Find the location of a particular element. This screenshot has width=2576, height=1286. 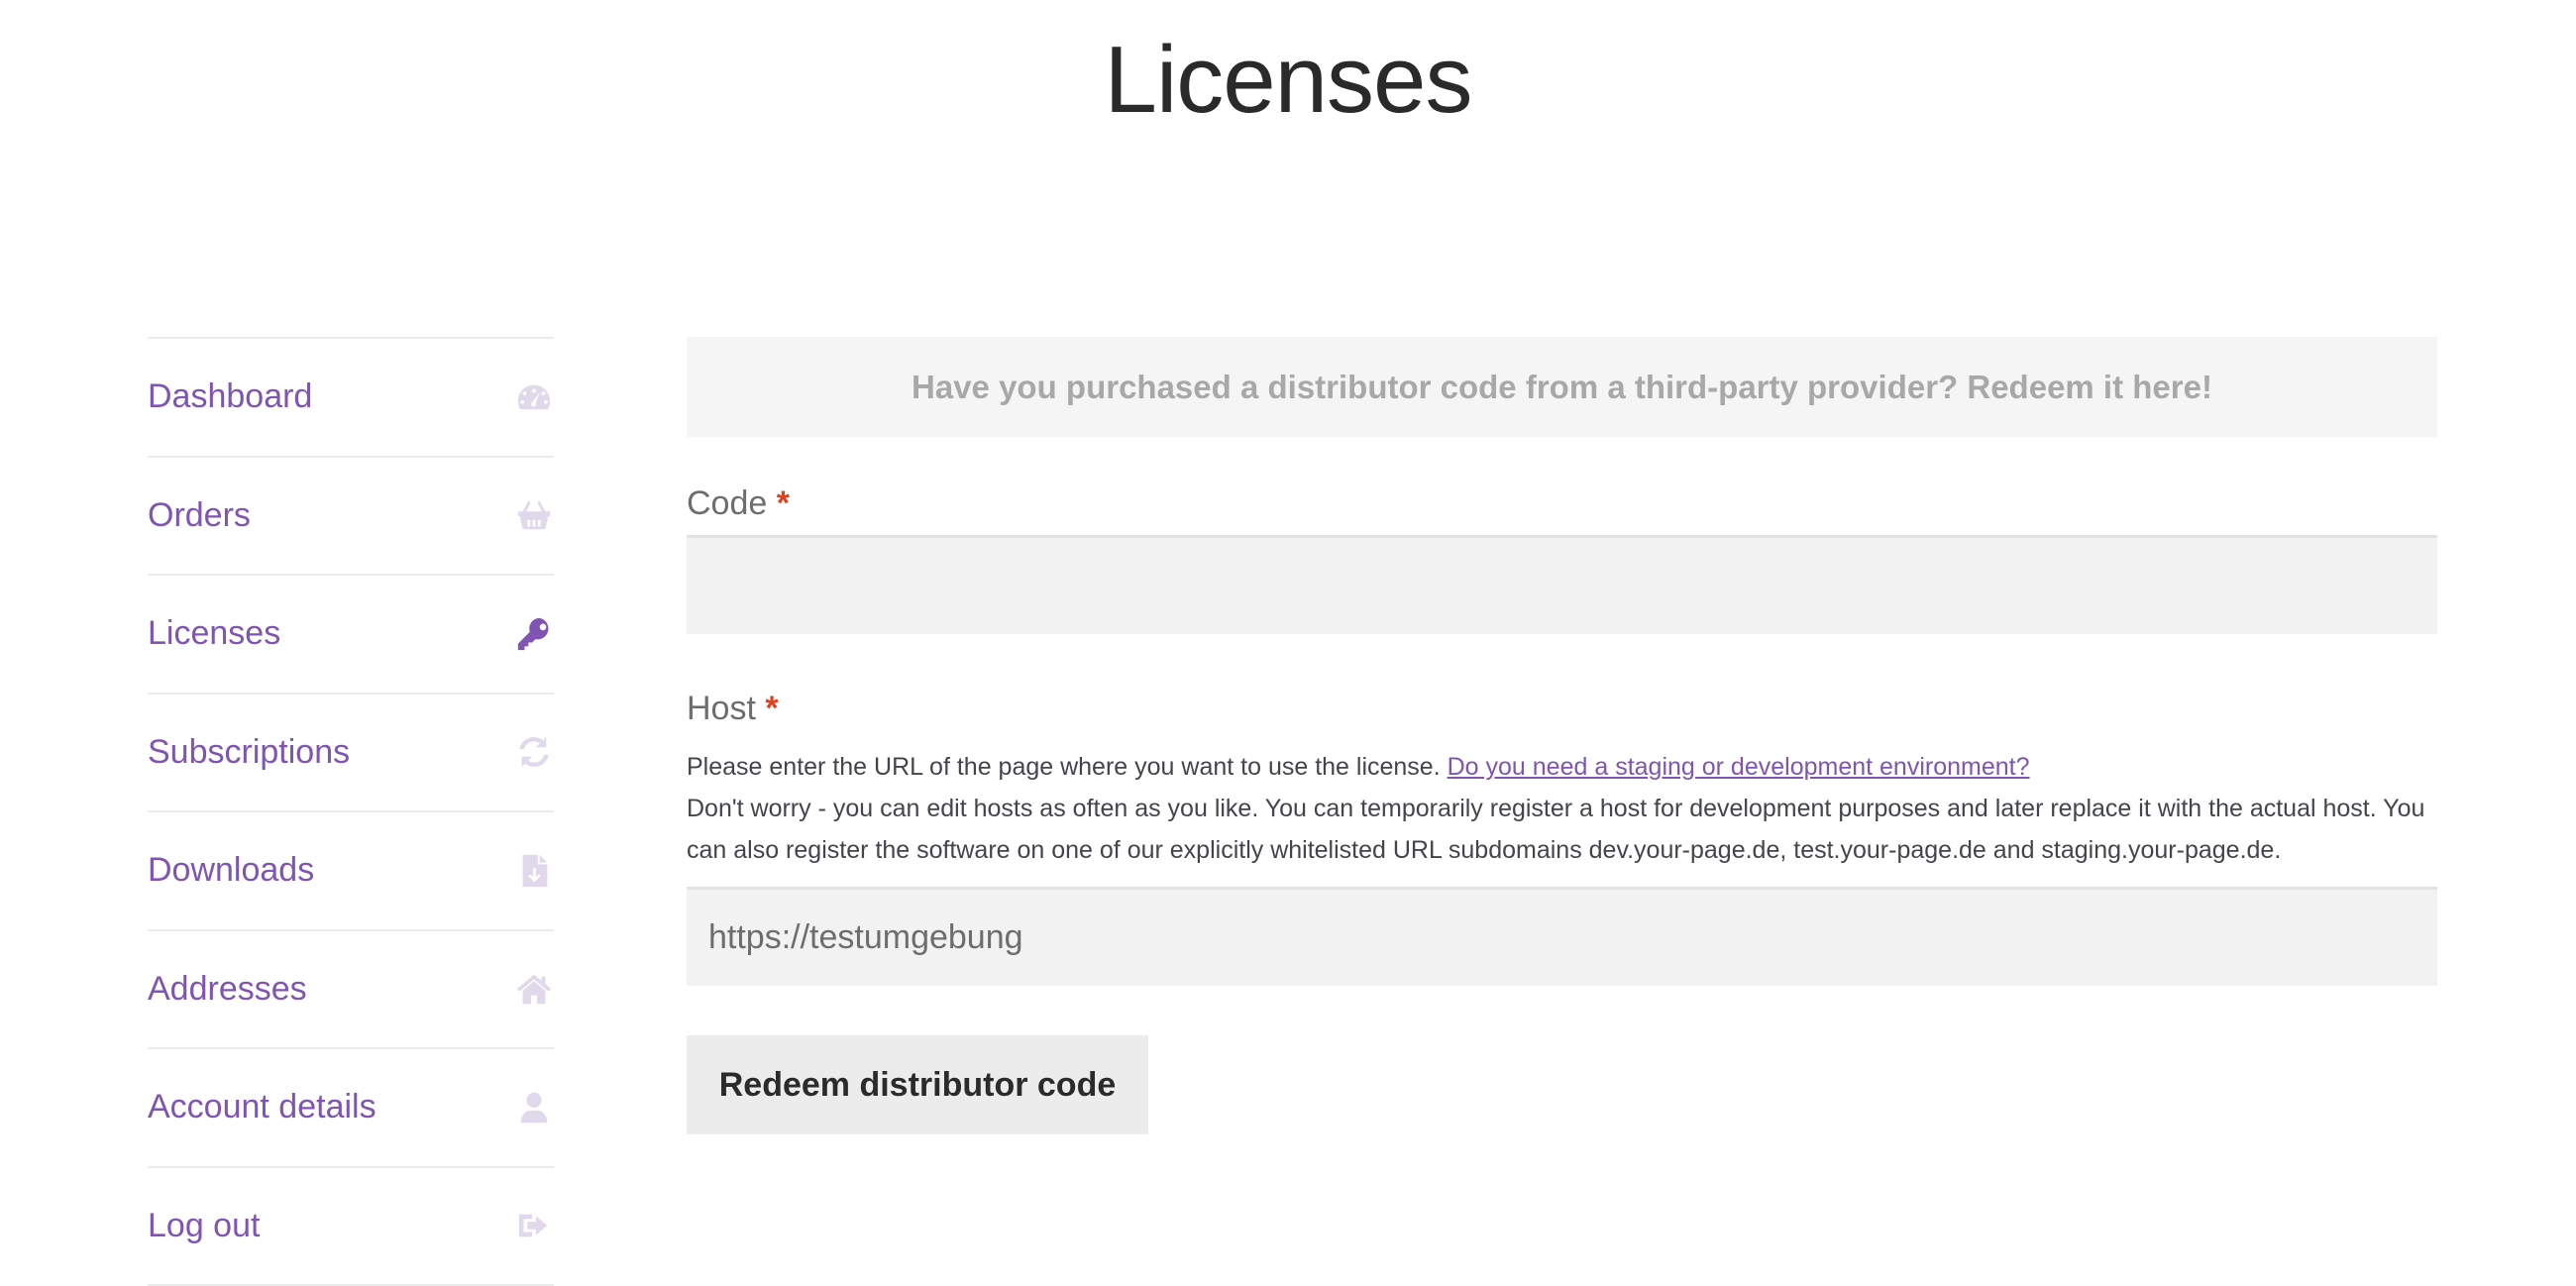

nav-item-label: Downloads is located at coordinates (231, 870).